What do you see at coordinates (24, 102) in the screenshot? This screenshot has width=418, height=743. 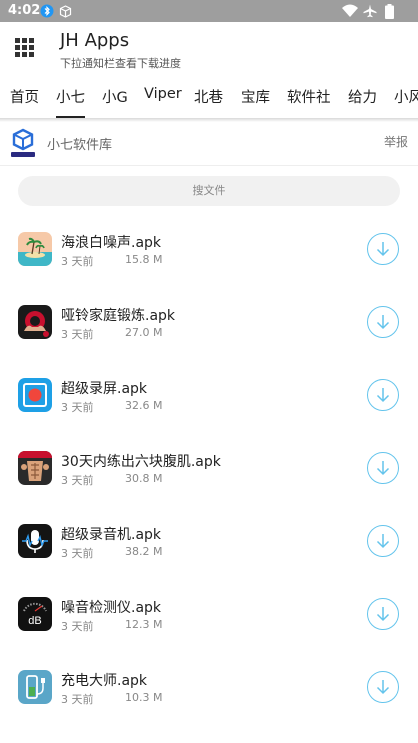 I see `tab-home: 首页` at bounding box center [24, 102].